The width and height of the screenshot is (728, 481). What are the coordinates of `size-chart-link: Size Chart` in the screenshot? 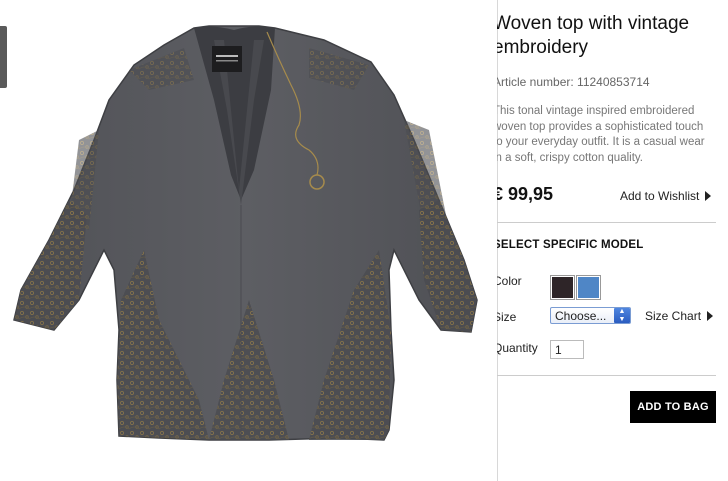 It's located at (679, 316).